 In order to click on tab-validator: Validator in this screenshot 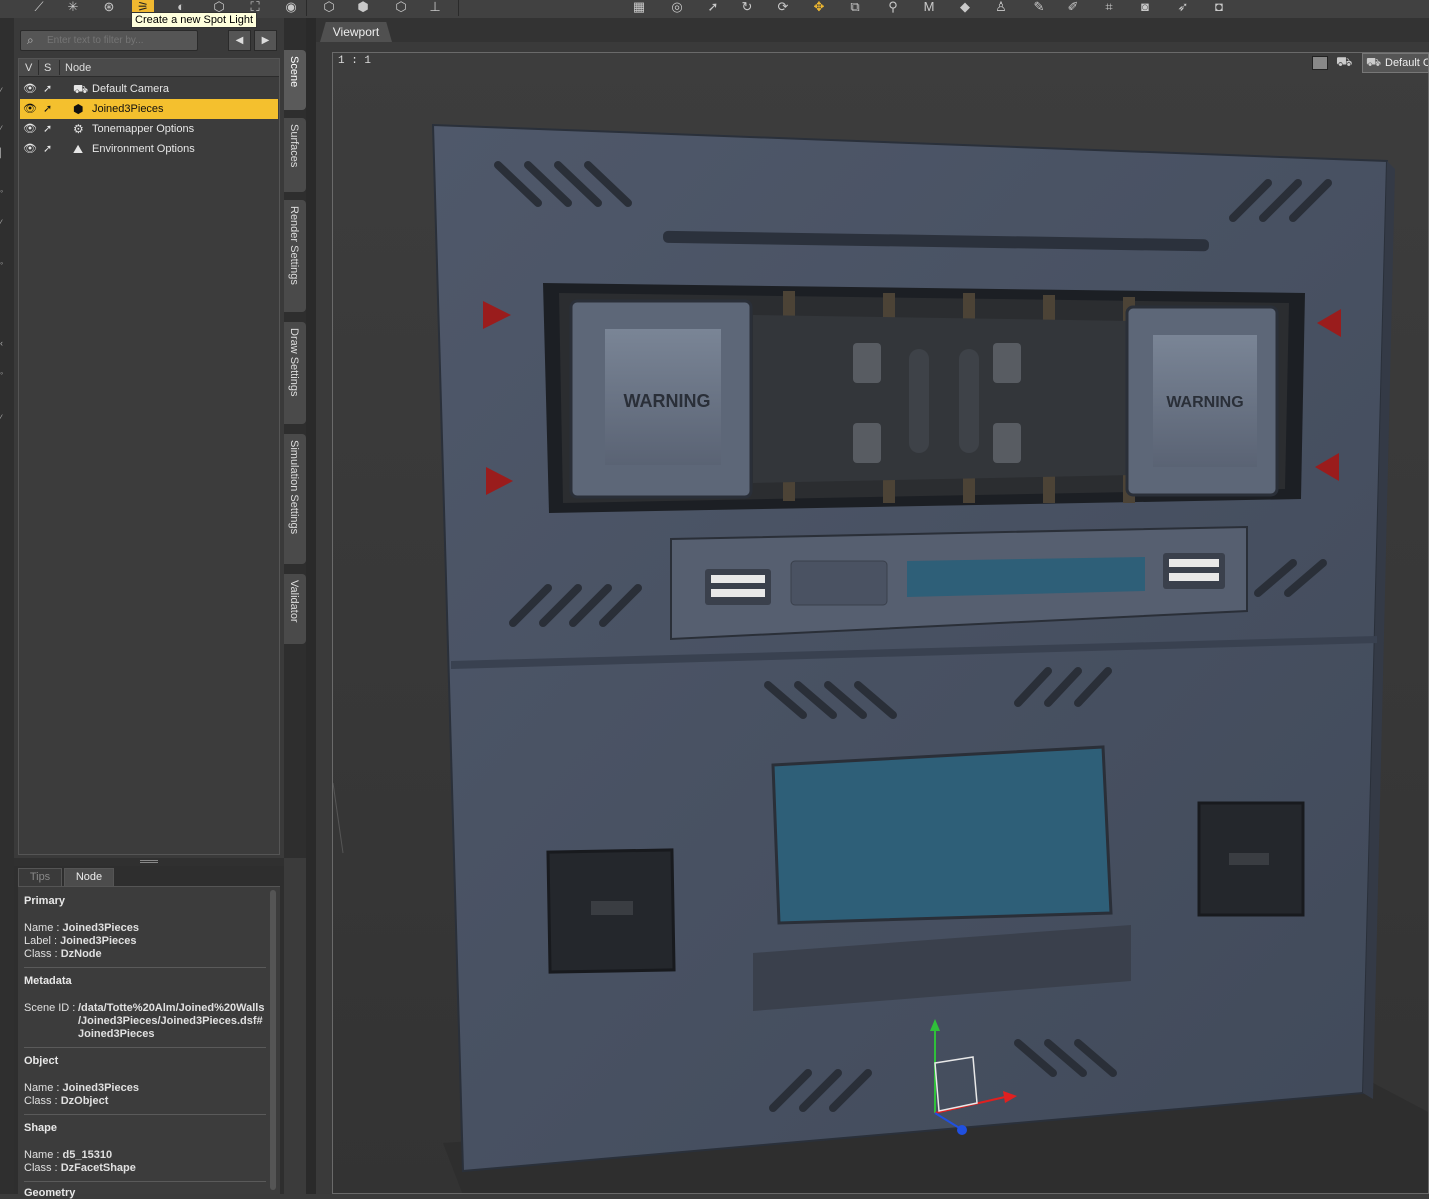, I will do `click(295, 609)`.